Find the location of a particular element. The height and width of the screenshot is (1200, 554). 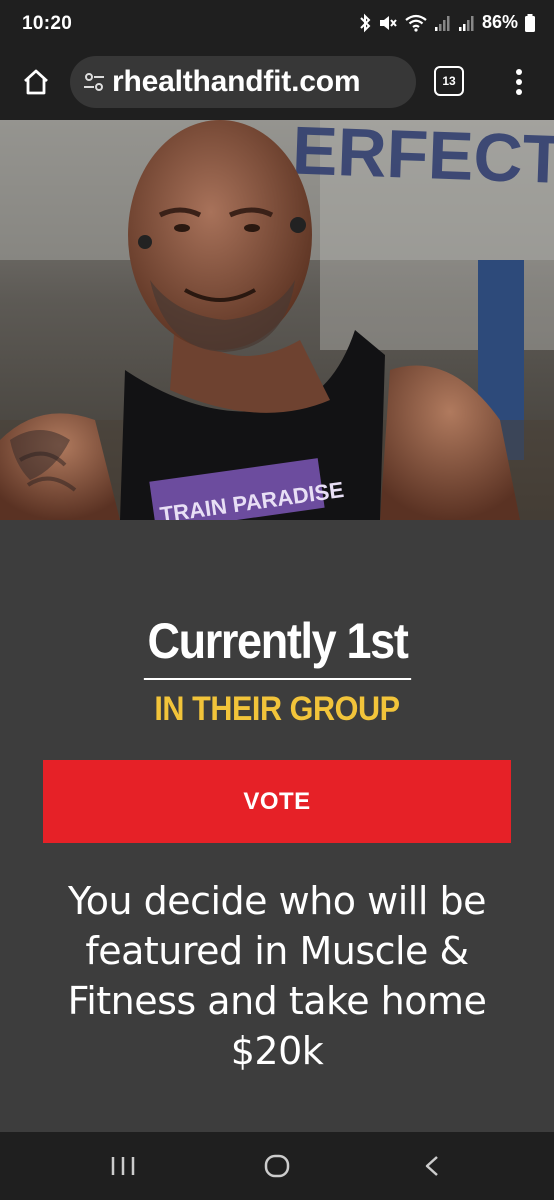

status-icons: 86% is located at coordinates (447, 22).